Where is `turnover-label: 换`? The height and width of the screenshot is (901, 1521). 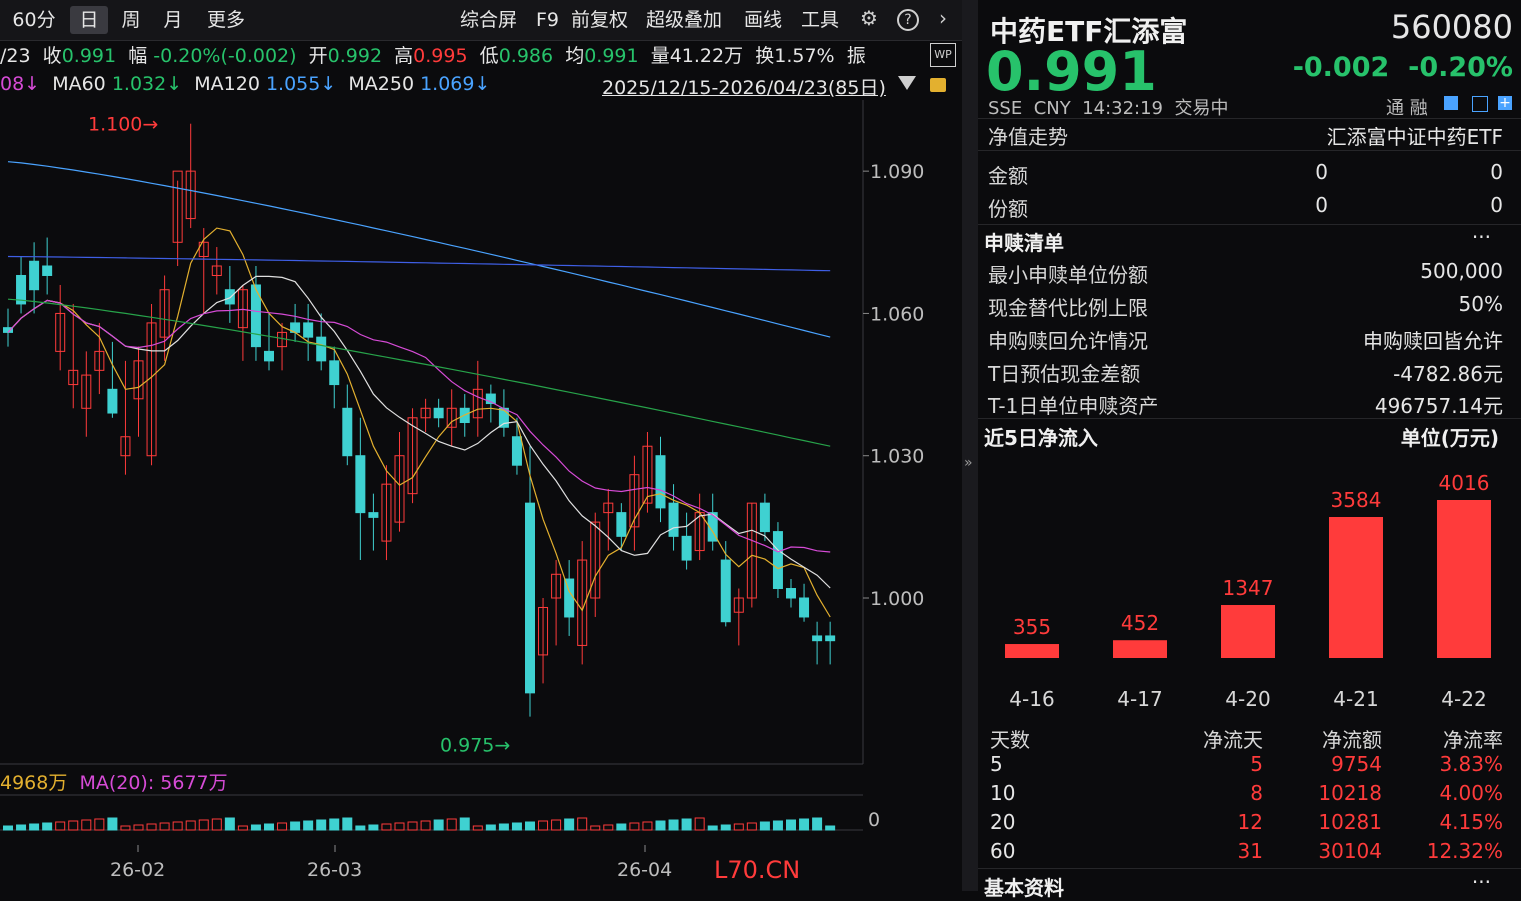
turnover-label: 换 is located at coordinates (765, 56).